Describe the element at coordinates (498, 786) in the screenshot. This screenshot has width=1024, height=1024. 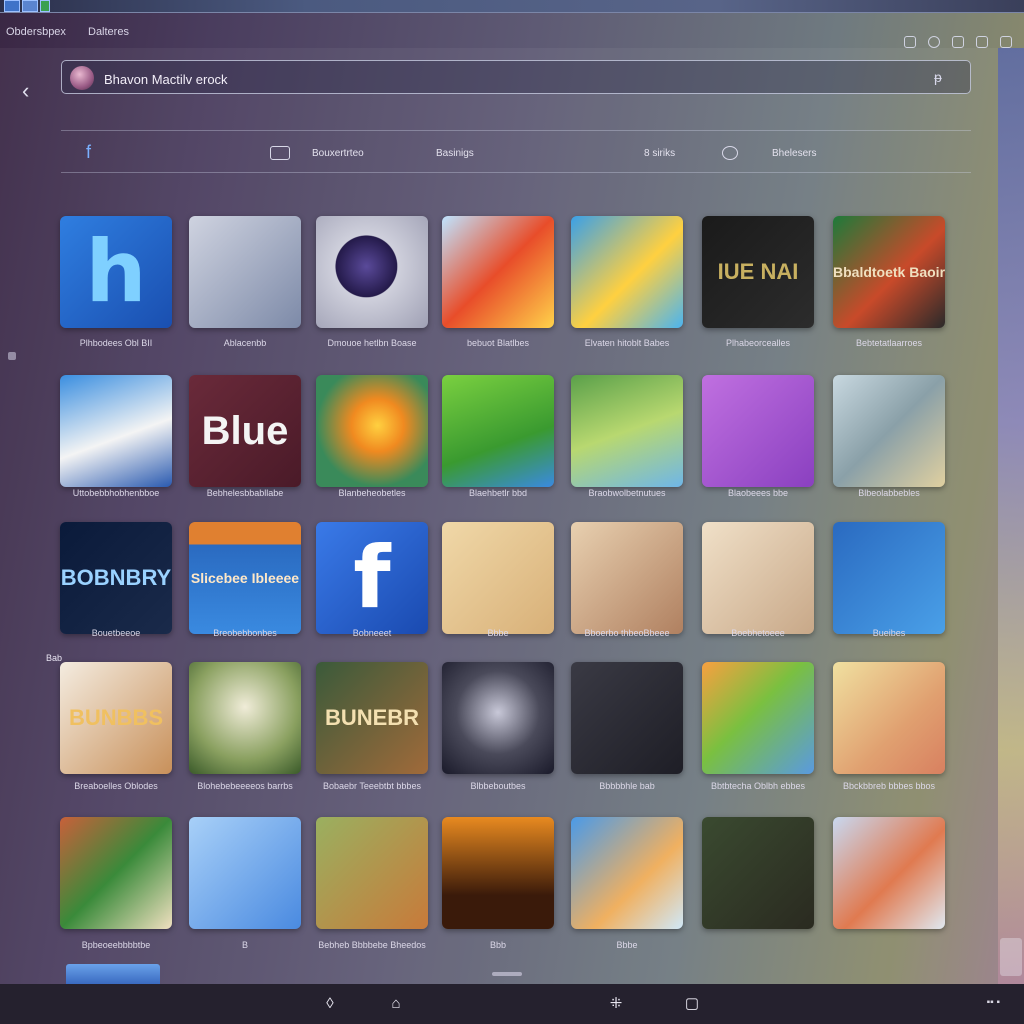
I see `app-caption: Blbbeboutbes` at that location.